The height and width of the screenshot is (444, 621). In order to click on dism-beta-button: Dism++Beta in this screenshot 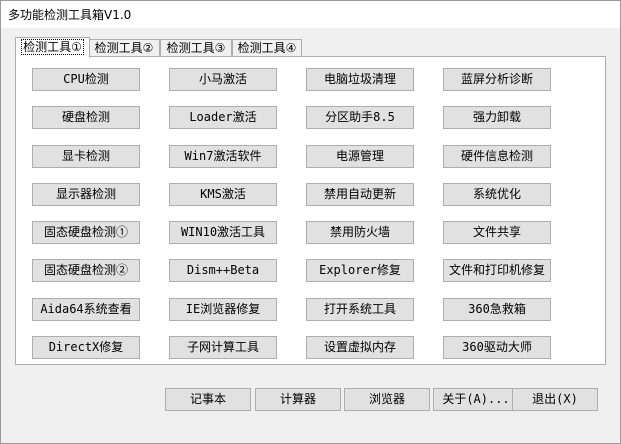, I will do `click(223, 270)`.